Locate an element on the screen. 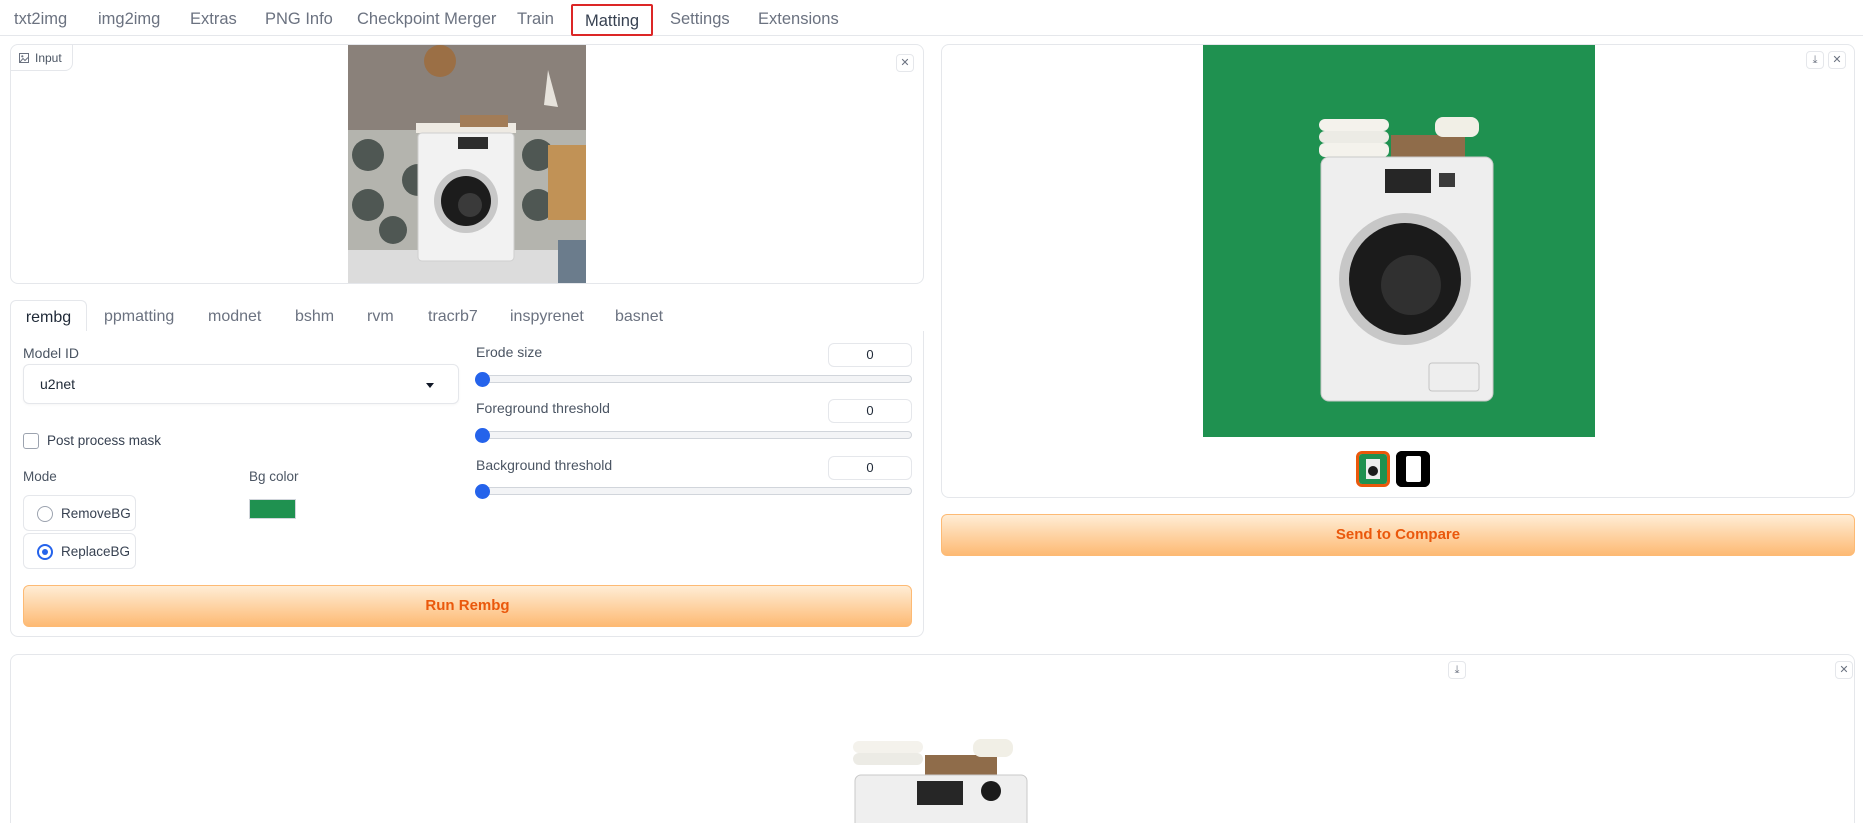 The width and height of the screenshot is (1863, 823). foreground-threshold-slider-thumb is located at coordinates (482, 435).